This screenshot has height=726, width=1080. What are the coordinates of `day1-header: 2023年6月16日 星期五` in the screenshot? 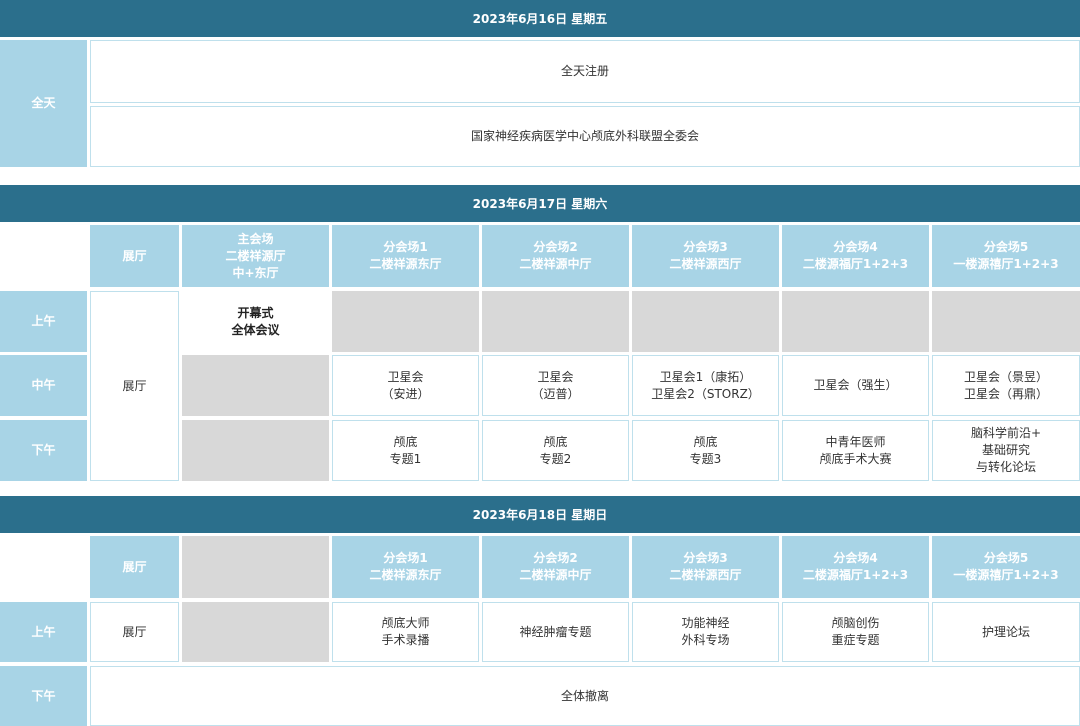 It's located at (540, 18).